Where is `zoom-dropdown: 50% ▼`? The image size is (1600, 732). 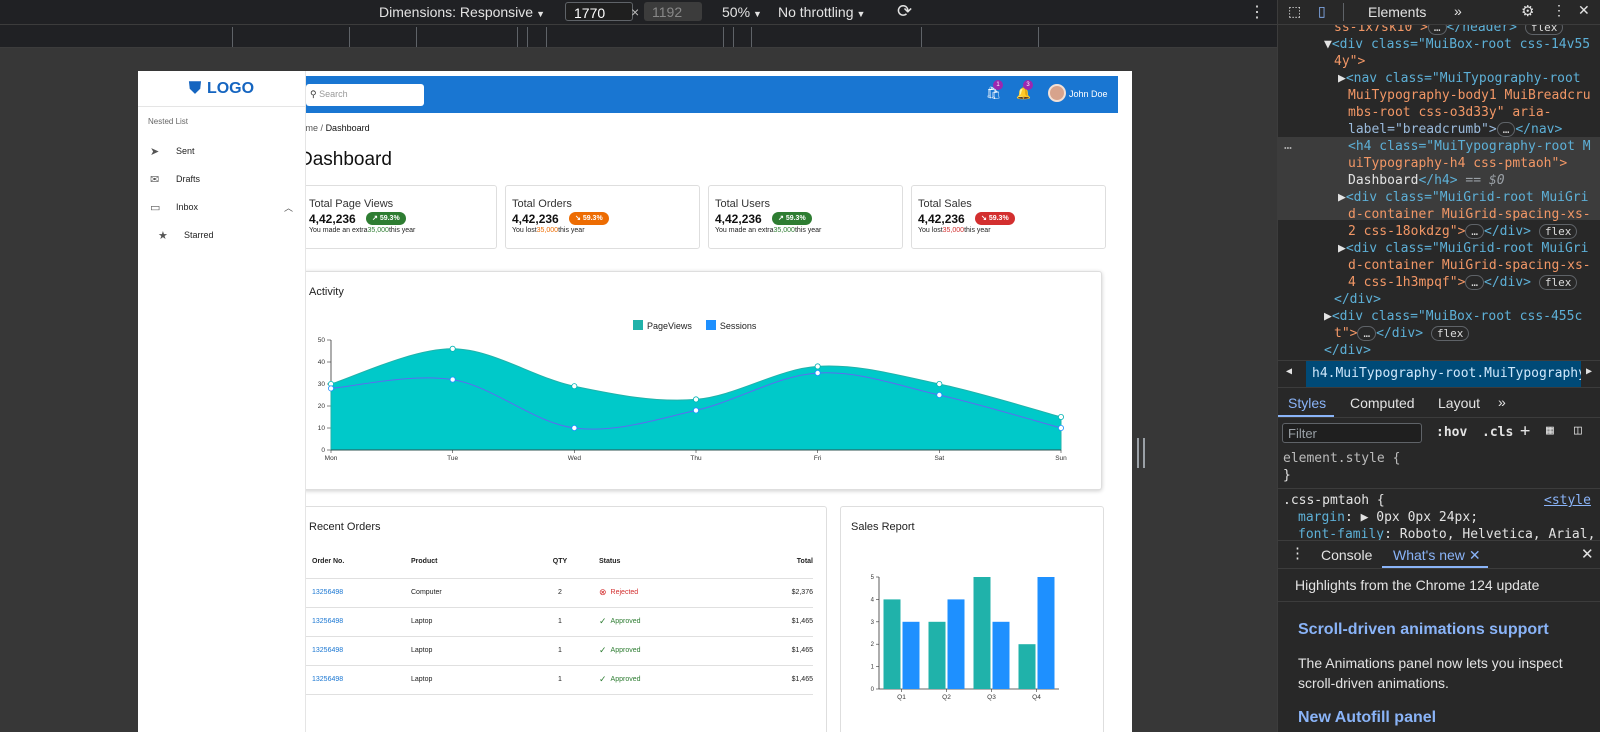 zoom-dropdown: 50% ▼ is located at coordinates (742, 12).